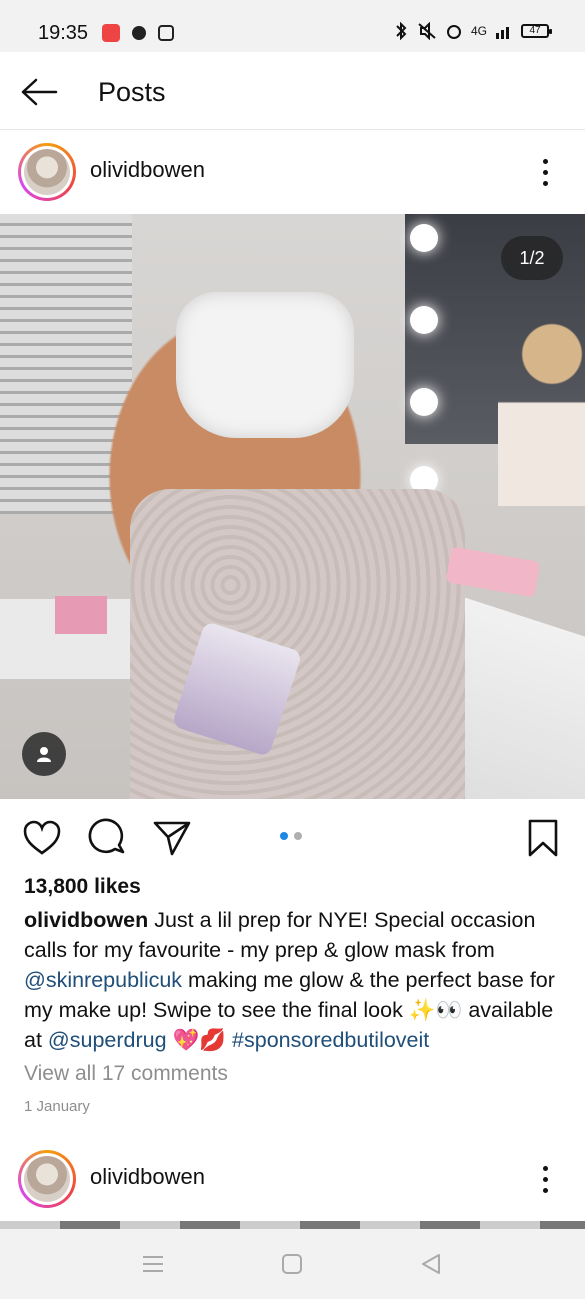 Image resolution: width=585 pixels, height=1299 pixels. Describe the element at coordinates (126, 1074) in the screenshot. I see `view-comments-link: View all 17 comments` at that location.